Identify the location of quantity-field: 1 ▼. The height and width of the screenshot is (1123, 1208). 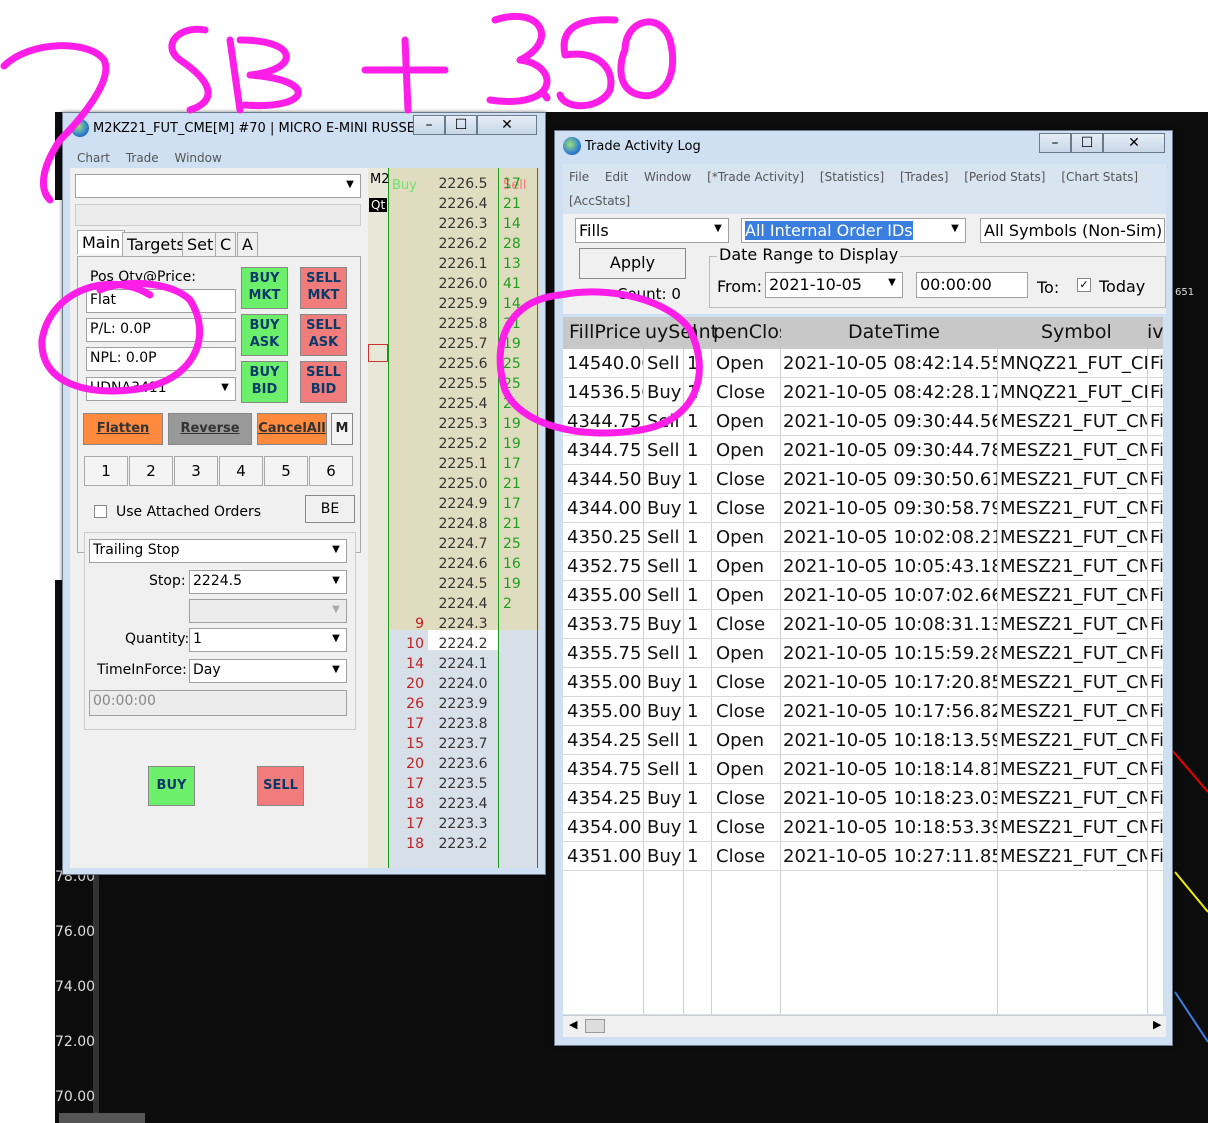
(268, 640).